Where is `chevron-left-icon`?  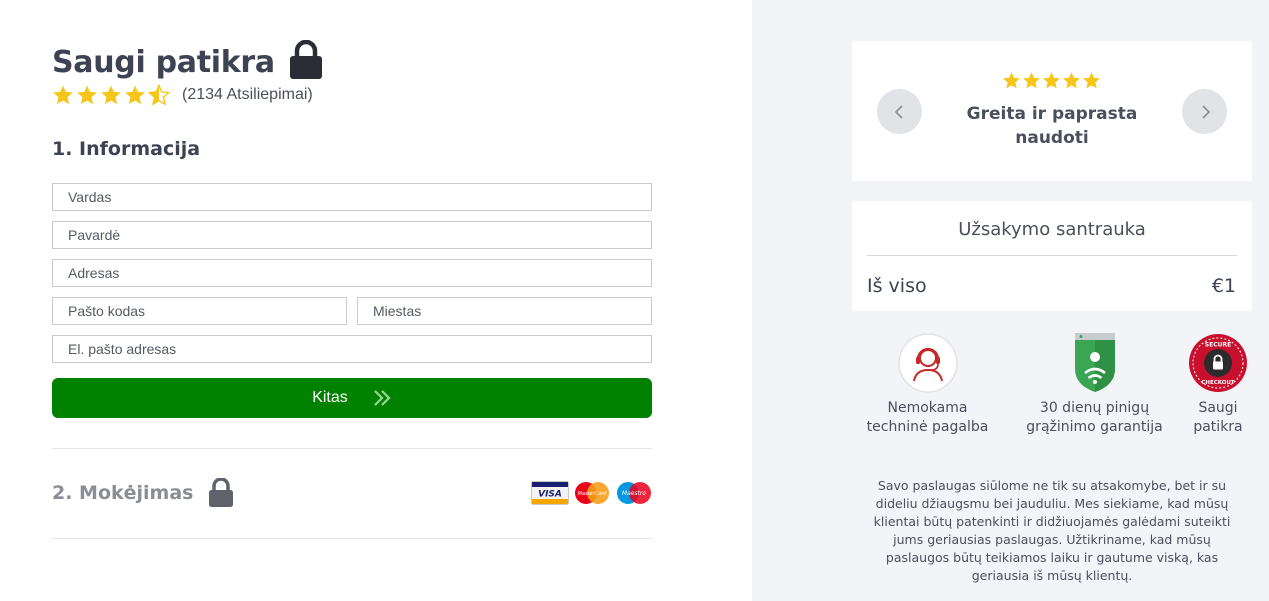 chevron-left-icon is located at coordinates (898, 111).